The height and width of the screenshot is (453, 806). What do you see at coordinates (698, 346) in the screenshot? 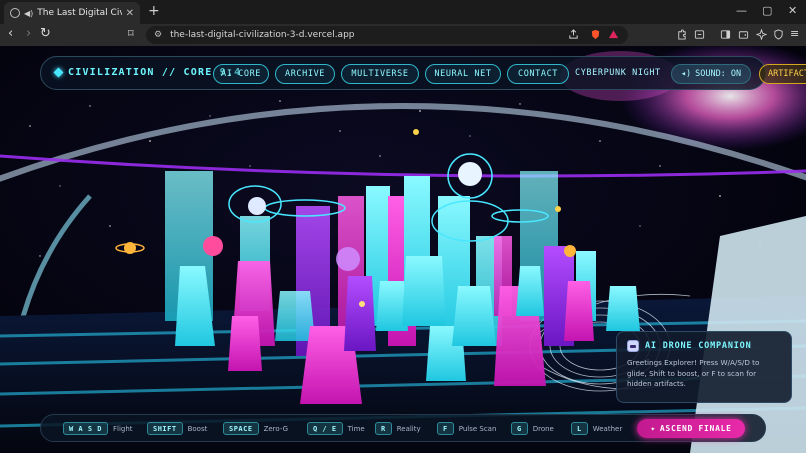
I see `companion-title: AI DRONE COMPANION` at bounding box center [698, 346].